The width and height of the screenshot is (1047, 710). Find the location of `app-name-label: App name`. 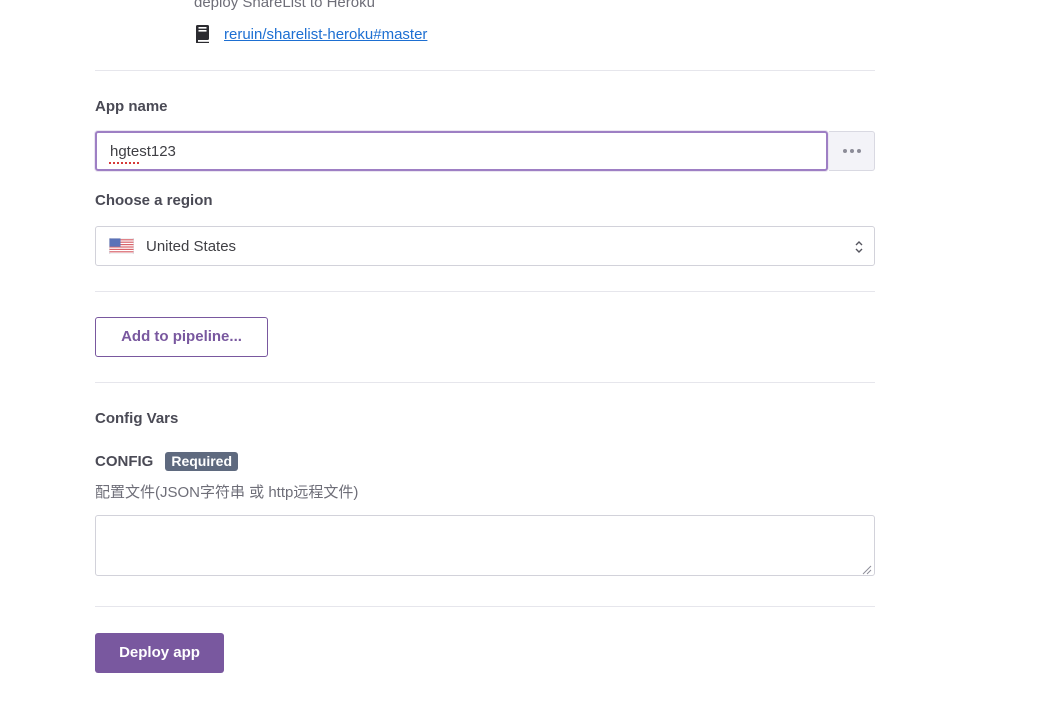

app-name-label: App name is located at coordinates (131, 106).